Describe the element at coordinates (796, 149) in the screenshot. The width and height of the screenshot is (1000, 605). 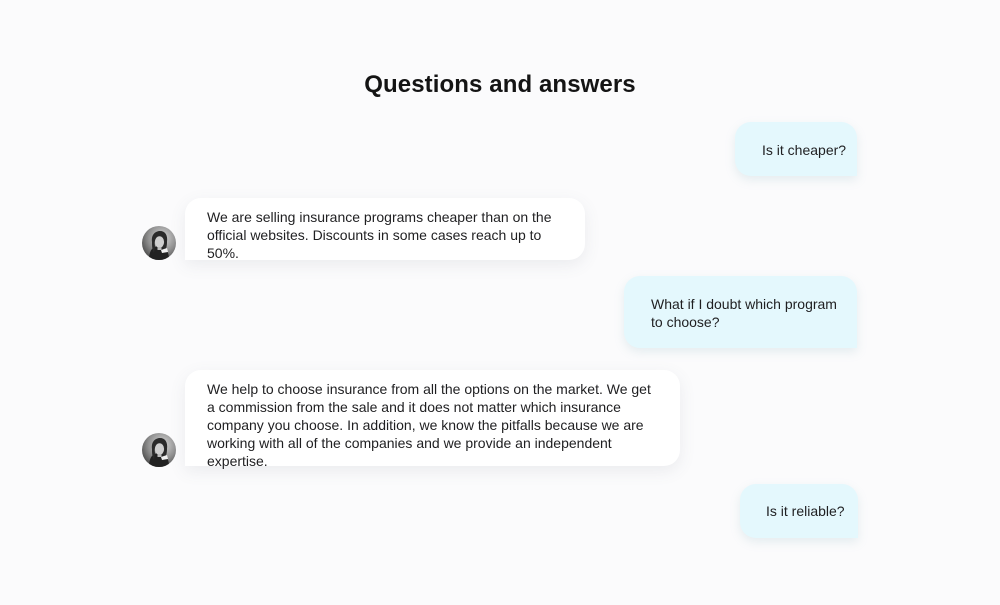
I see `user-message-bubble: Is it cheaper?` at that location.